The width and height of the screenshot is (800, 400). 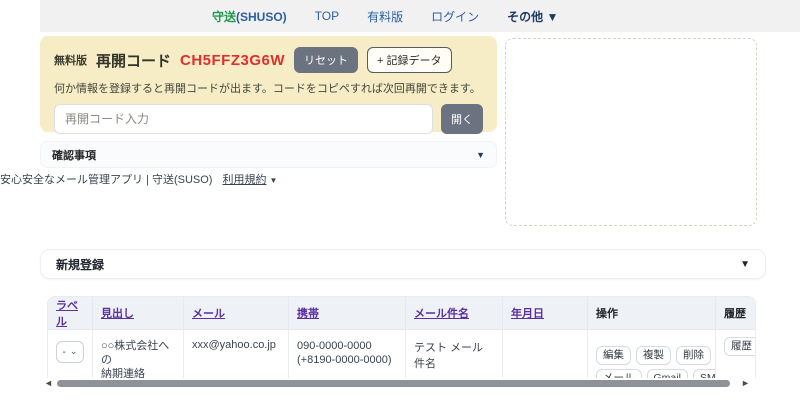 What do you see at coordinates (208, 313) in the screenshot?
I see `column-header-email: メール` at bounding box center [208, 313].